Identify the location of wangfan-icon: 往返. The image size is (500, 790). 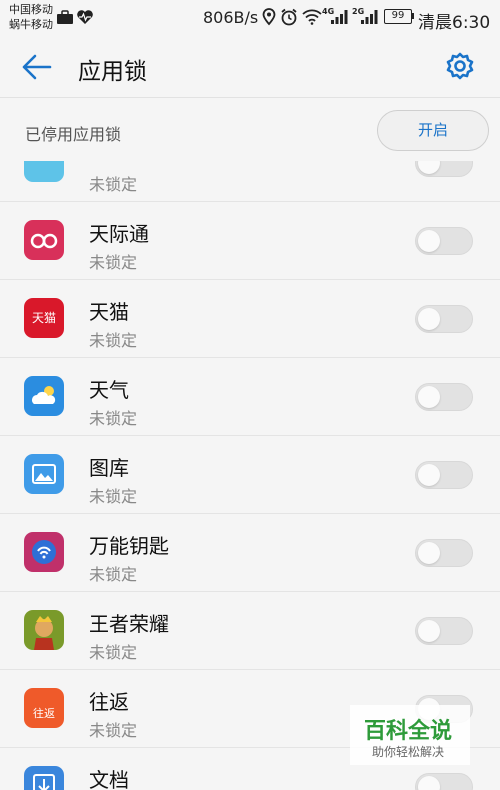
(44, 708).